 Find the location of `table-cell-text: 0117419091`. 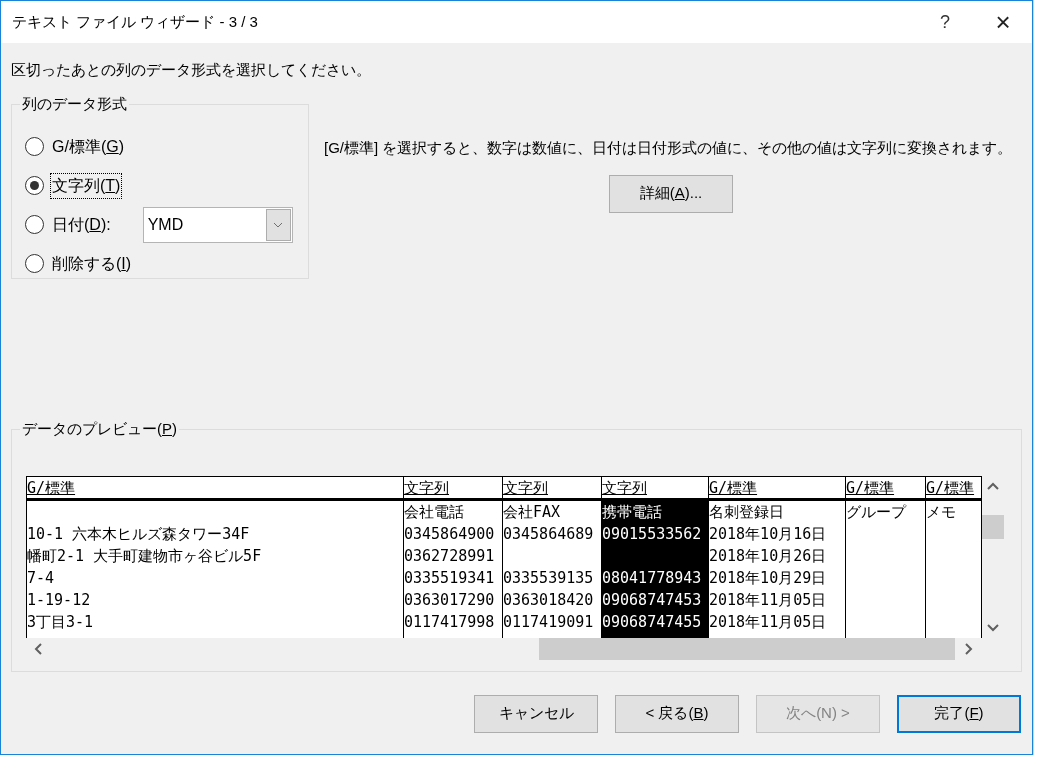

table-cell-text: 0117419091 is located at coordinates (548, 622).